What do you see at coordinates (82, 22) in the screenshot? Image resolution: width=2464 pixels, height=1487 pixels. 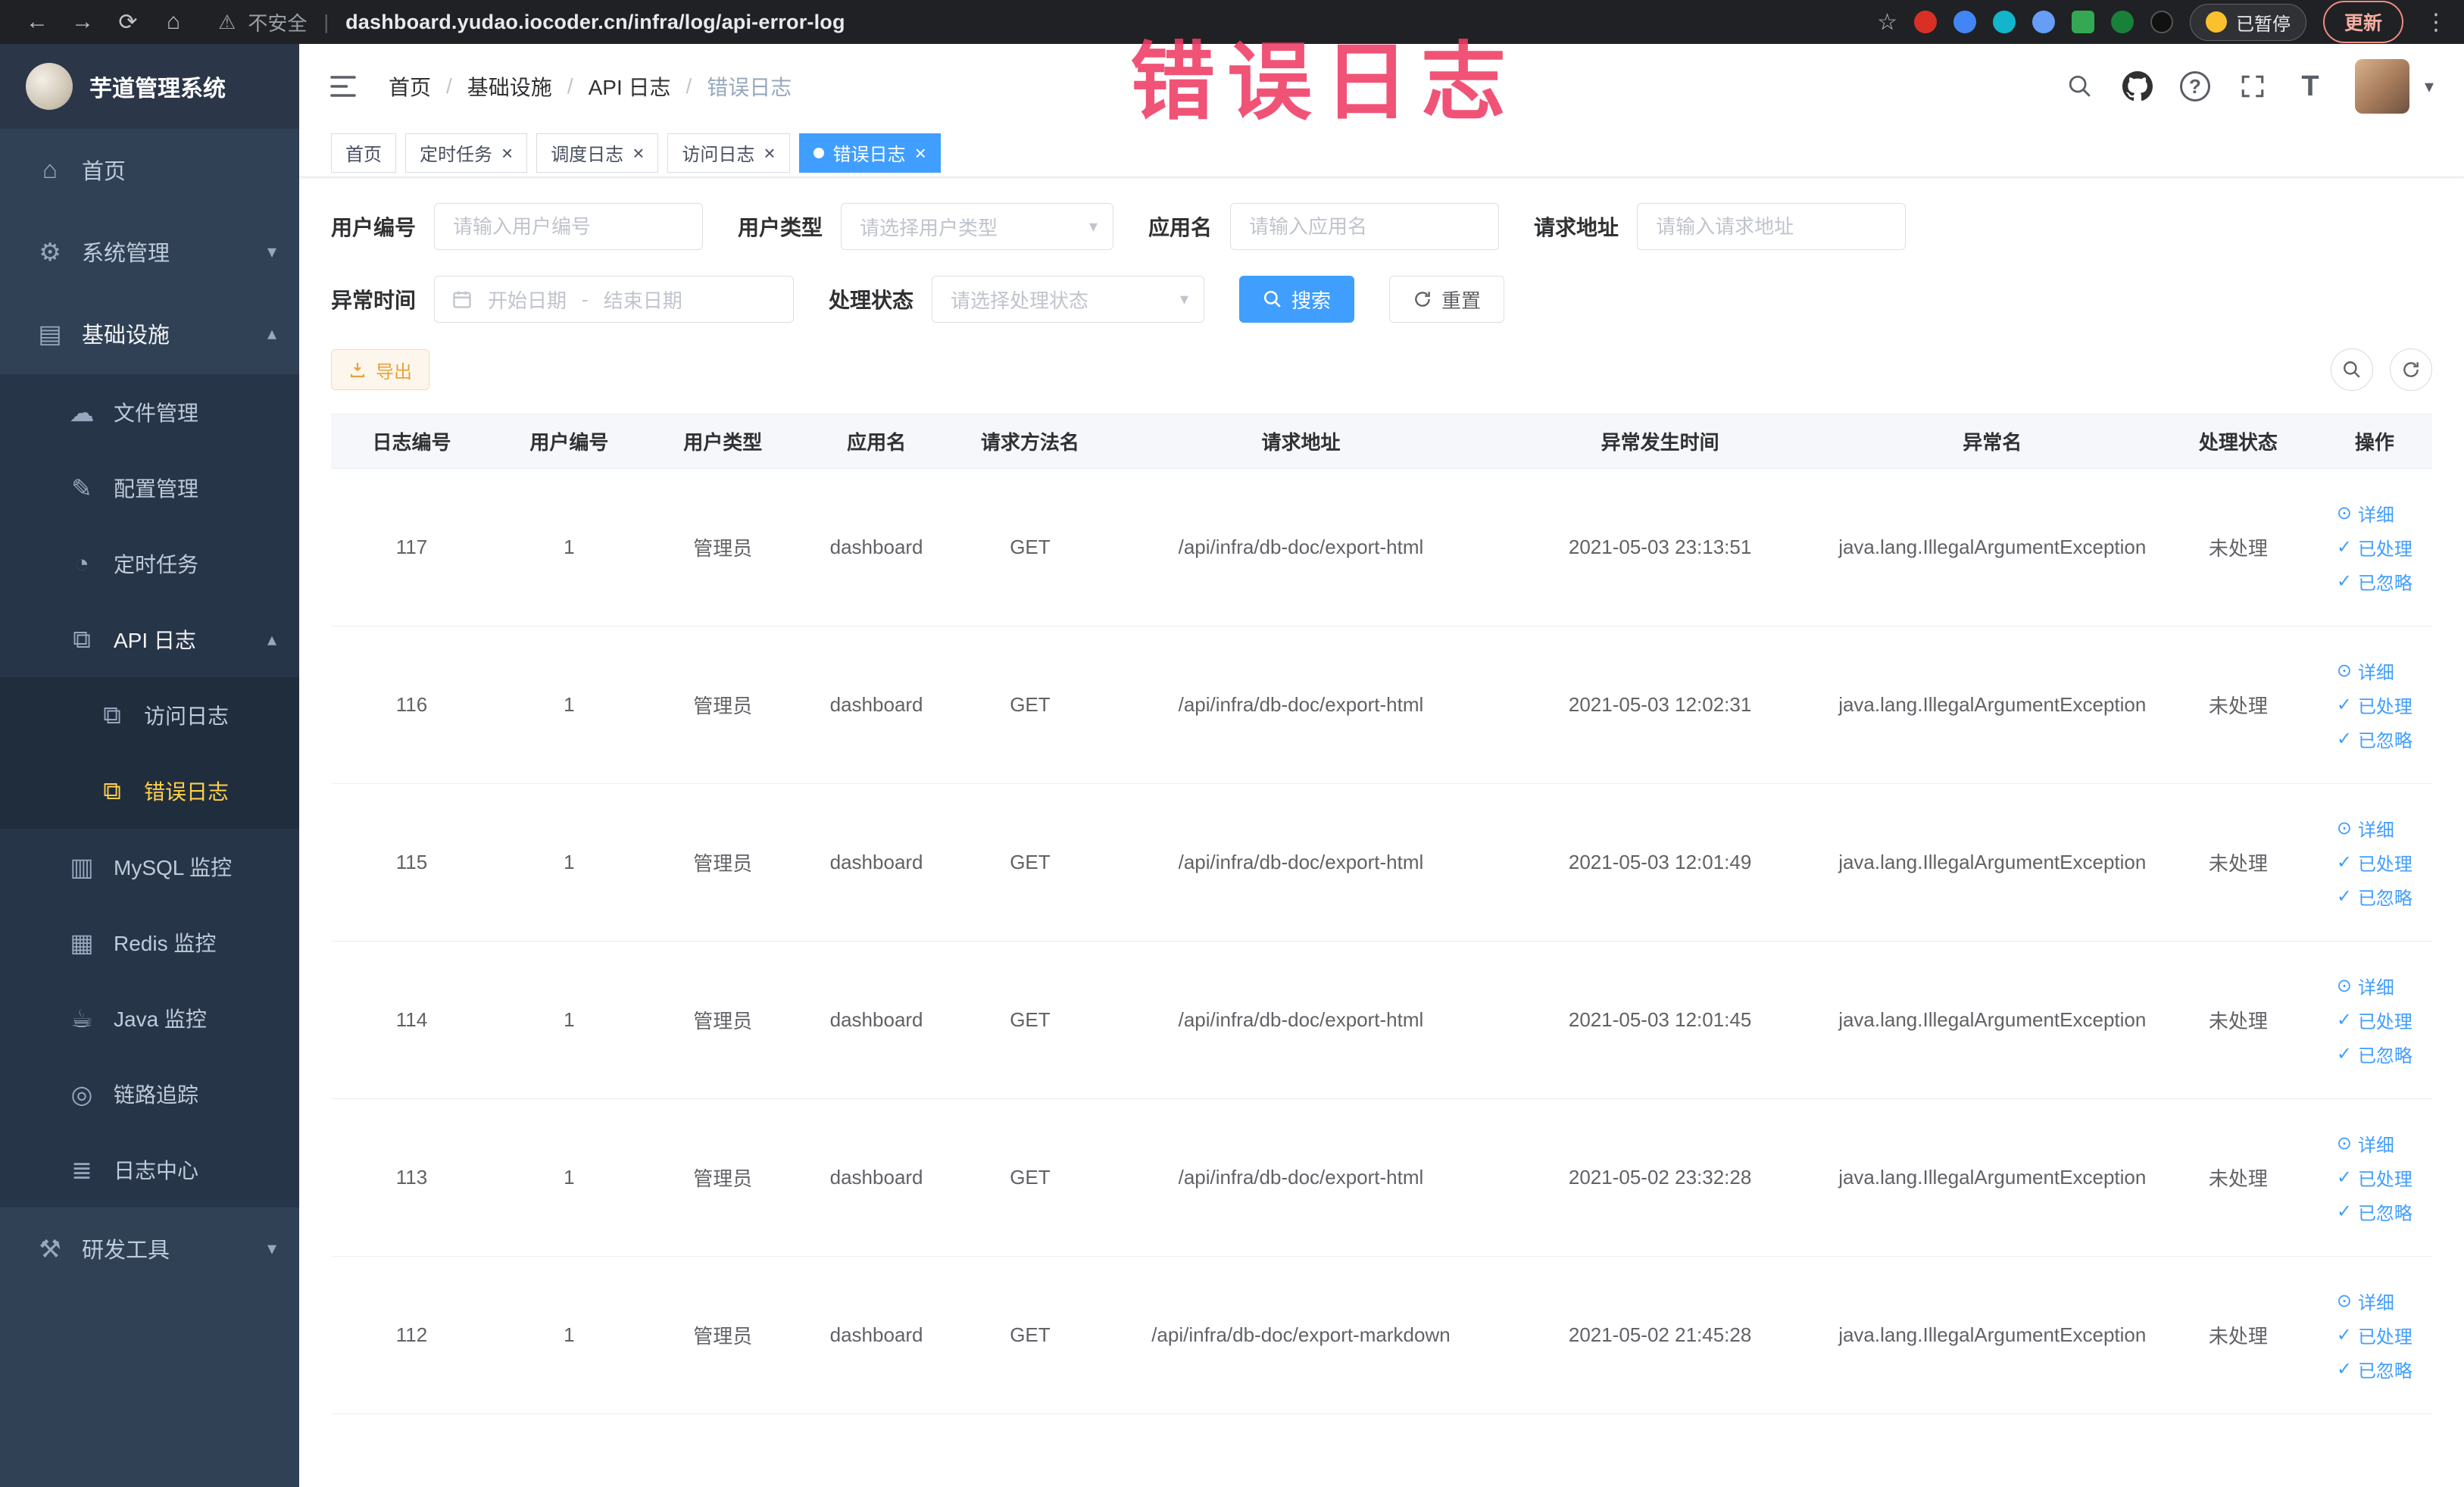 I see `forward-icon: →` at bounding box center [82, 22].